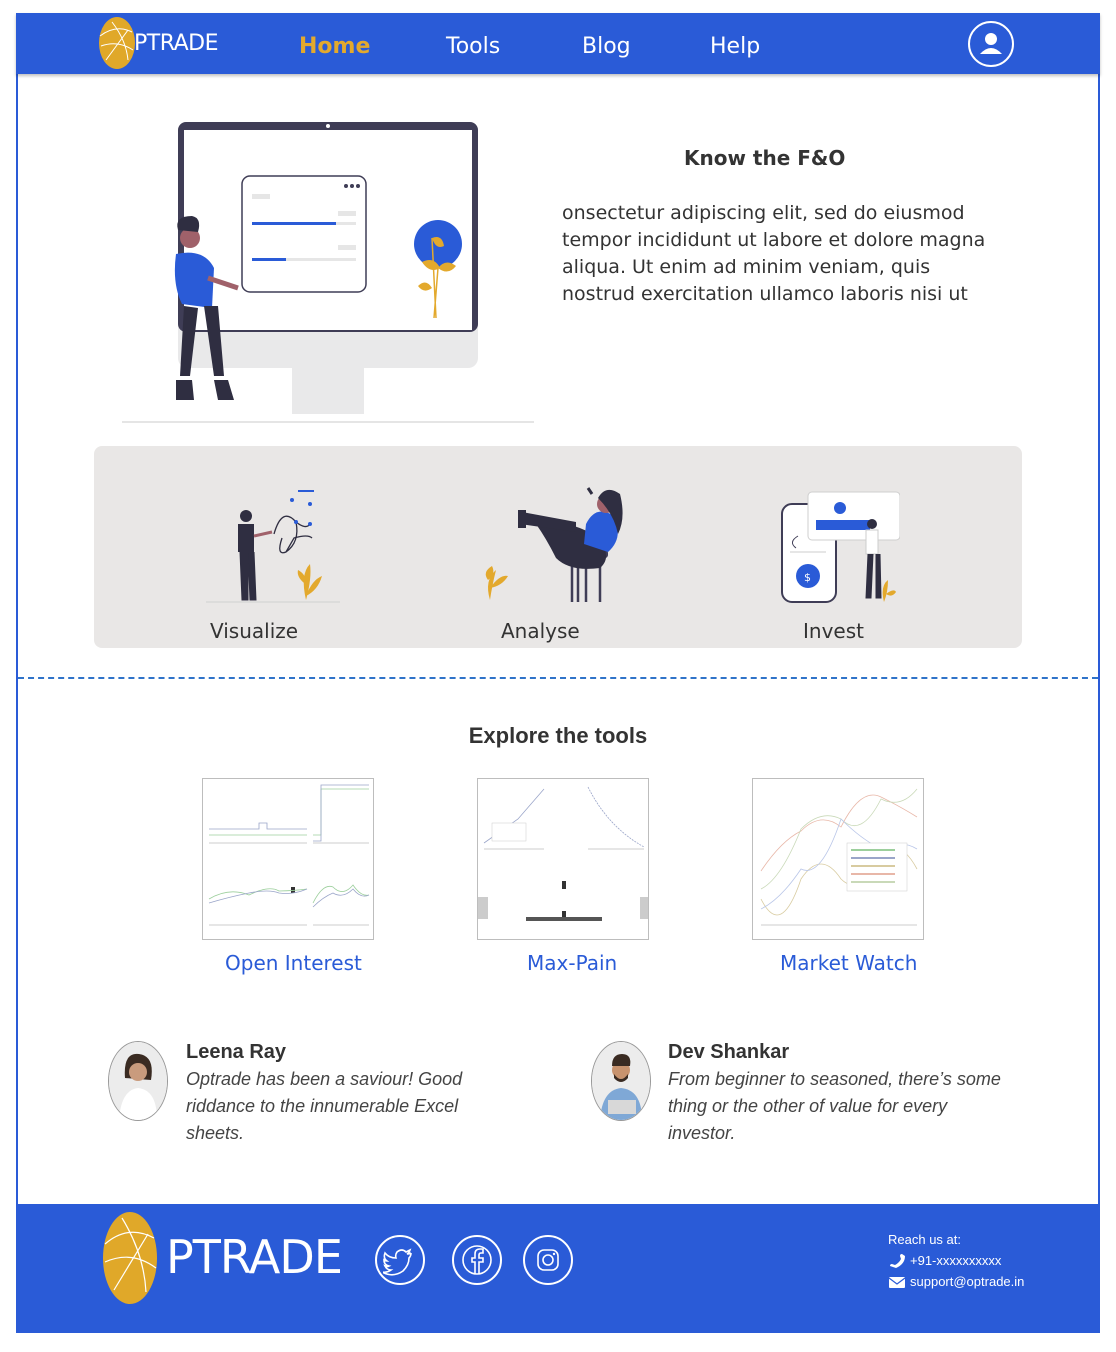  Describe the element at coordinates (924, 1239) in the screenshot. I see `reach-us-label: Reach us at:` at that location.